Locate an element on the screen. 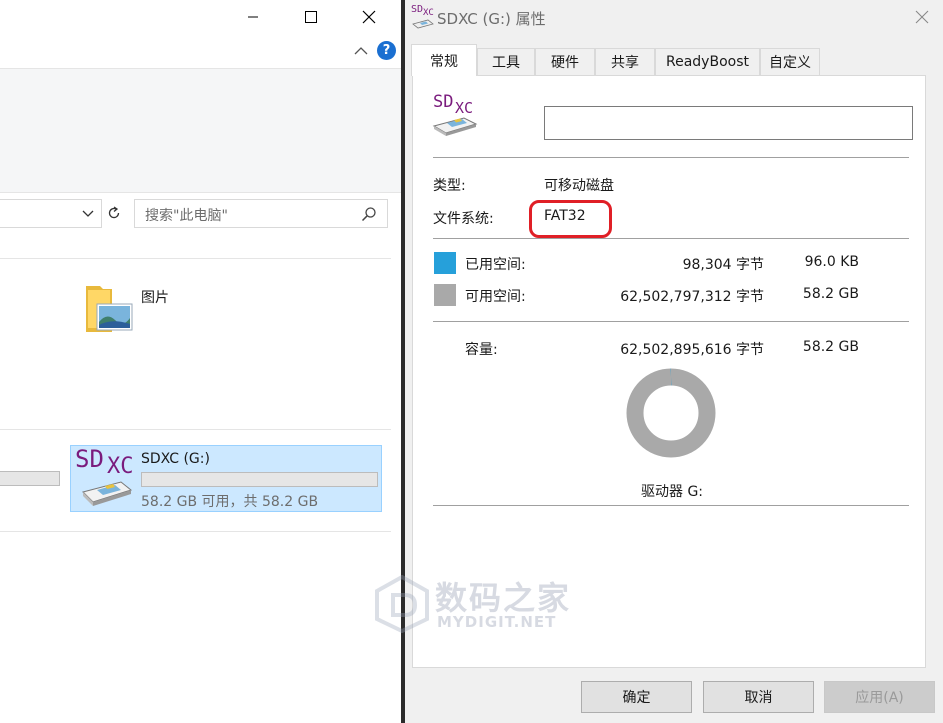 This screenshot has height=723, width=943. drive-tile-sdxc: SD XC SDXC (G:) 58.2 GB 可用，共 58.2 GB is located at coordinates (226, 478).